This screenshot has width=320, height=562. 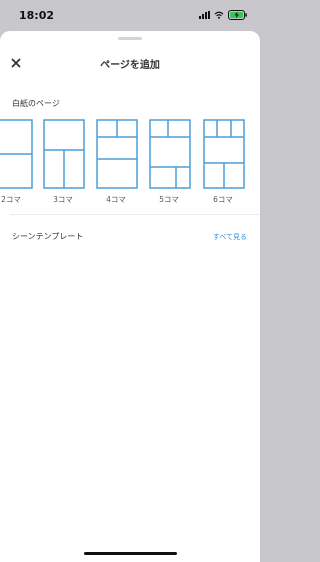 I want to click on close-button, so click(x=16, y=63).